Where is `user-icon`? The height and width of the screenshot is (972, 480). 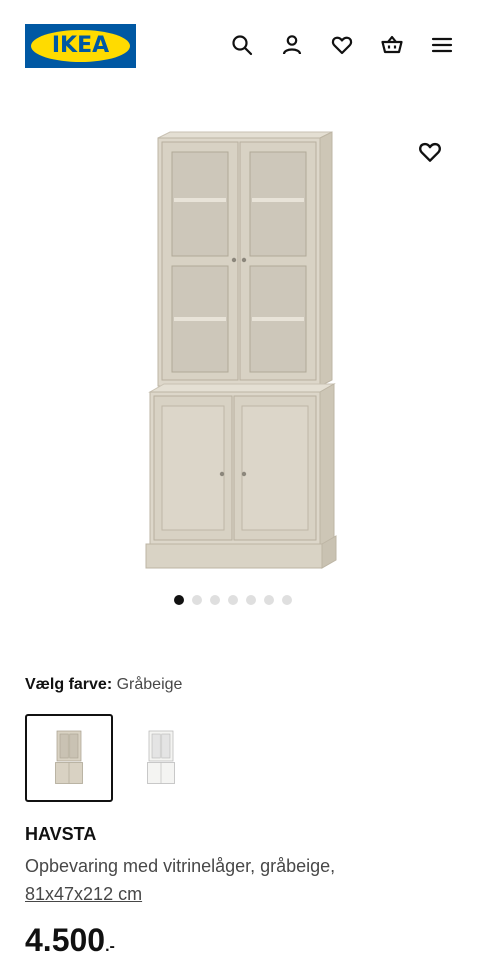 user-icon is located at coordinates (292, 45).